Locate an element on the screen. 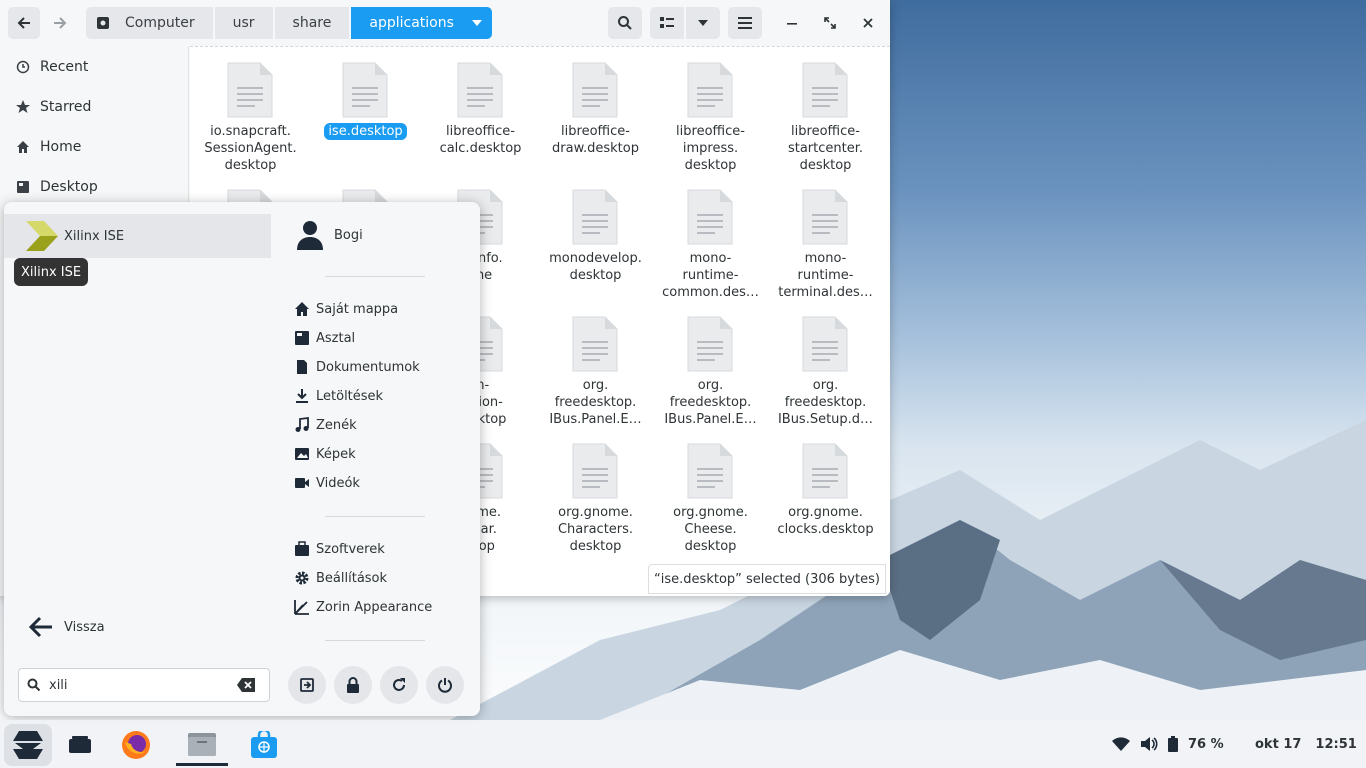 This screenshot has height=768, width=1366. file-item-label: libreoffice-draw.desktop is located at coordinates (595, 140).